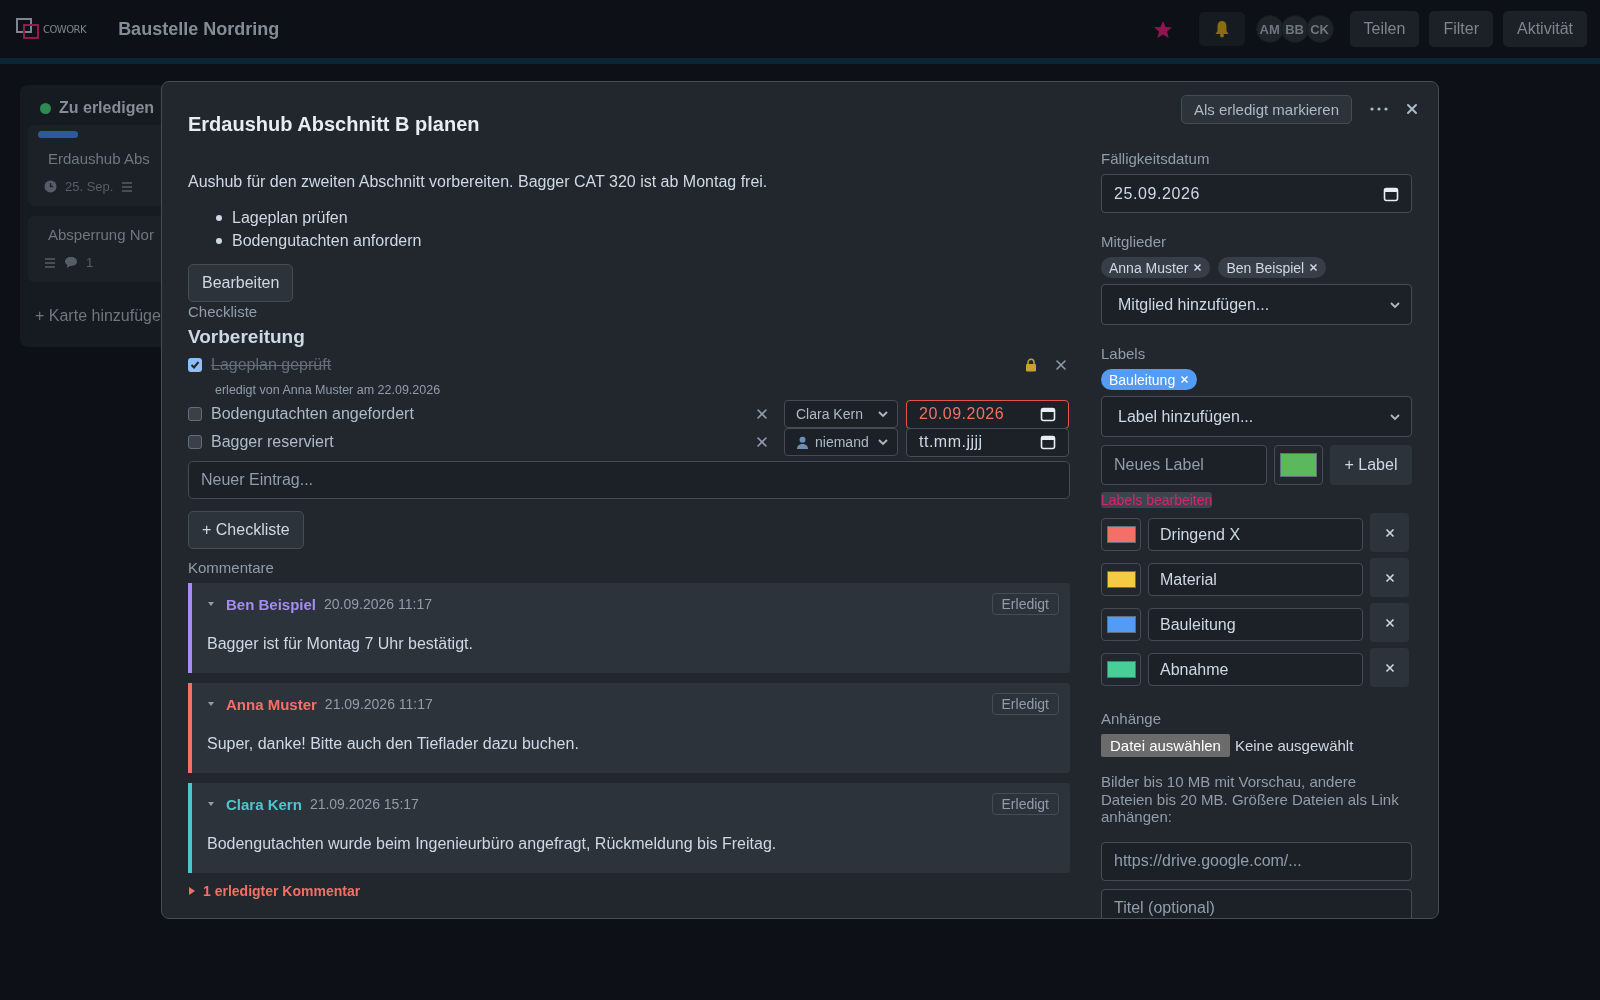  What do you see at coordinates (107, 108) in the screenshot?
I see `column-title: Zu erledigen` at bounding box center [107, 108].